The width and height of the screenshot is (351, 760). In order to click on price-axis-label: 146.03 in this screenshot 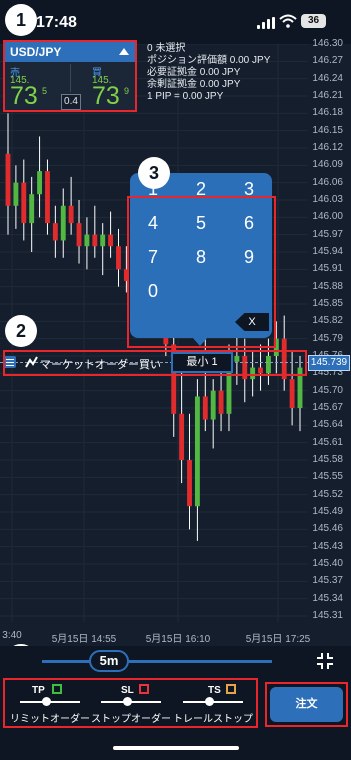, I will do `click(327, 199)`.